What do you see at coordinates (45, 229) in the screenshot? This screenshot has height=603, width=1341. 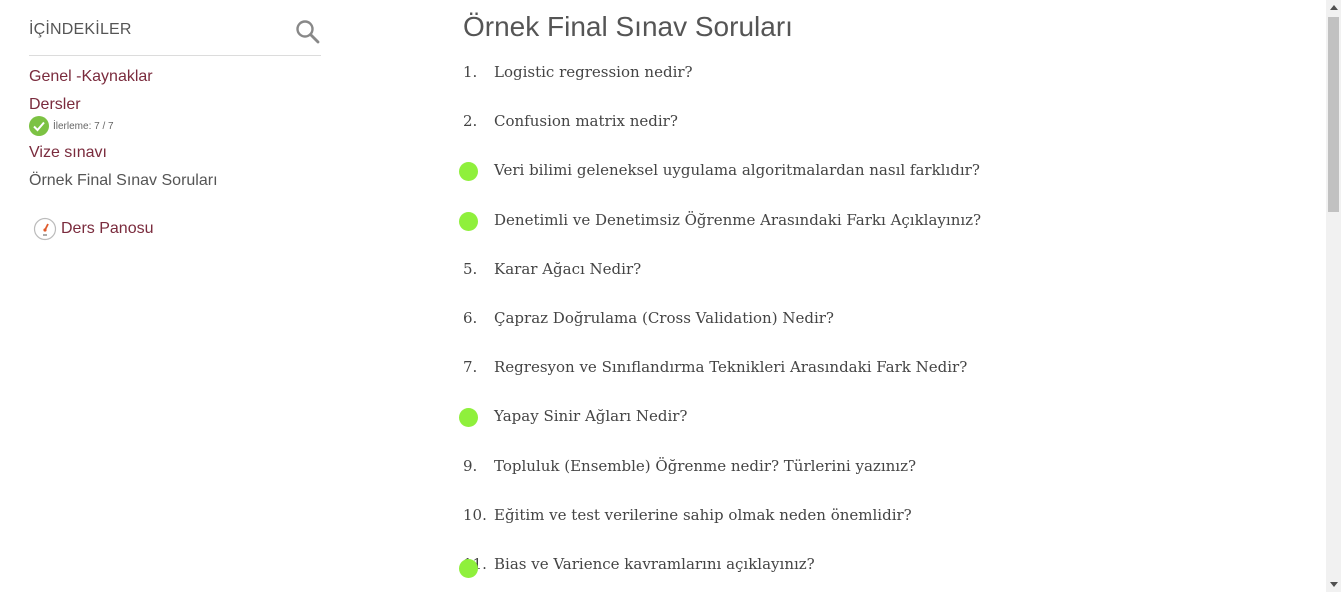 I see `gauge-icon` at bounding box center [45, 229].